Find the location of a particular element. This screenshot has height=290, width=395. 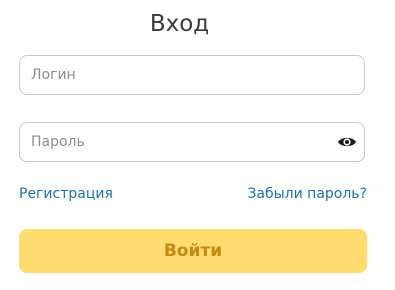

login-field is located at coordinates (192, 75).